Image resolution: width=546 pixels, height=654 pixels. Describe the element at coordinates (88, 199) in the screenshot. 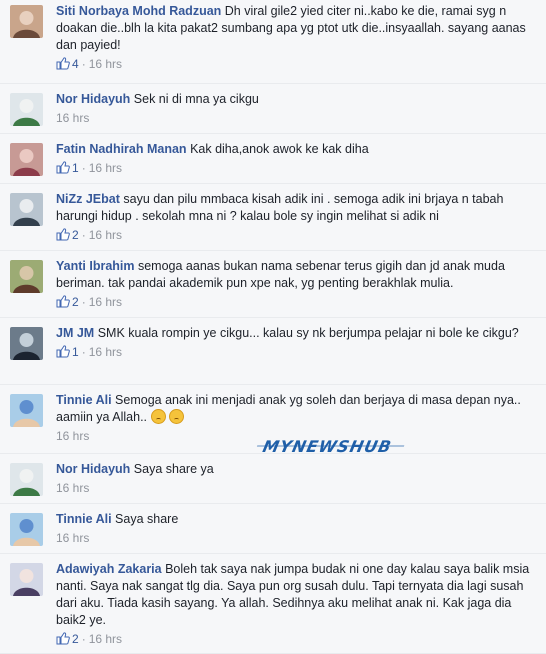

I see `comment-author-link: NiZz JEbat` at that location.